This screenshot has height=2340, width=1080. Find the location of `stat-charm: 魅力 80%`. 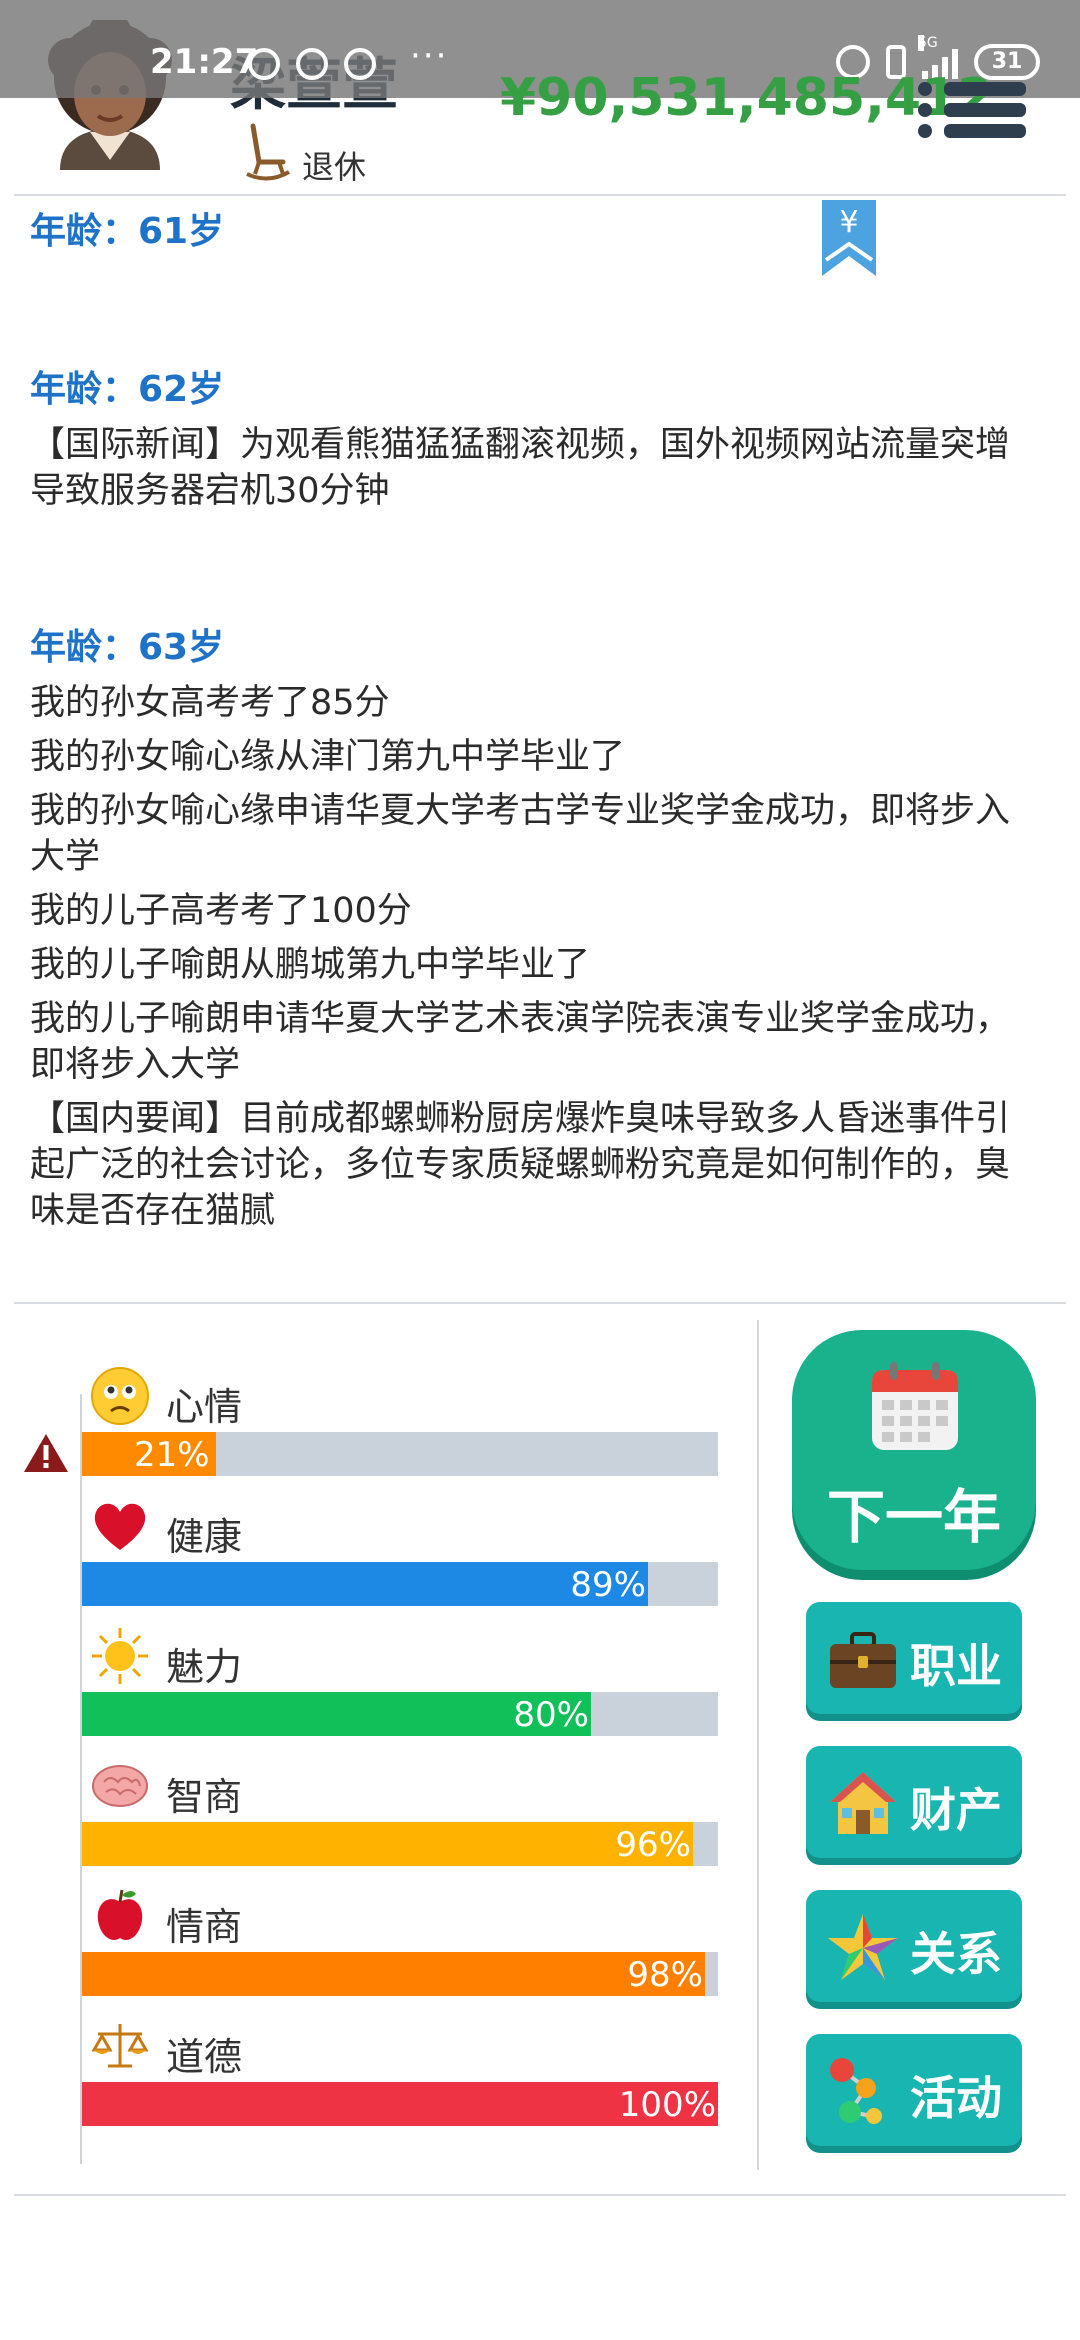

stat-charm: 魅力 80% is located at coordinates (400, 1691).